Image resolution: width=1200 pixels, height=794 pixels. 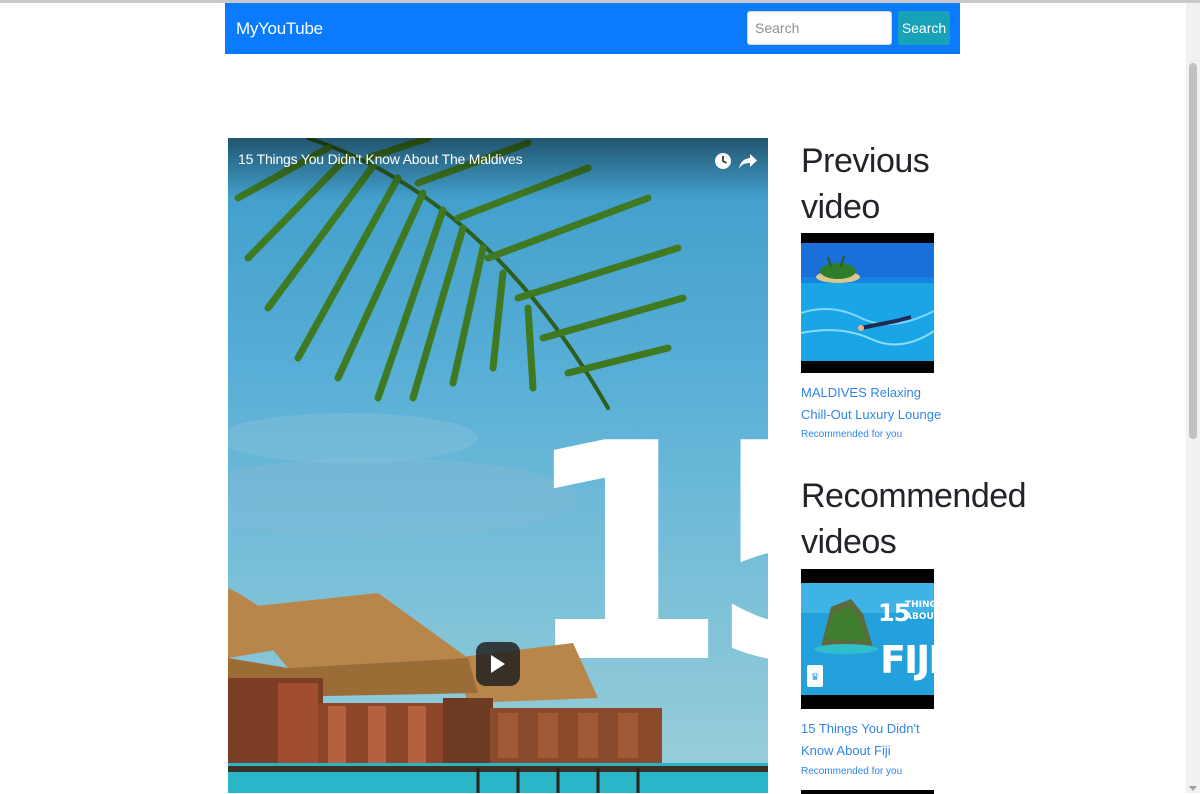 I want to click on recommended-video-thumbnail: ♛ 15 THINGS ABOUT FIJI, so click(x=867, y=639).